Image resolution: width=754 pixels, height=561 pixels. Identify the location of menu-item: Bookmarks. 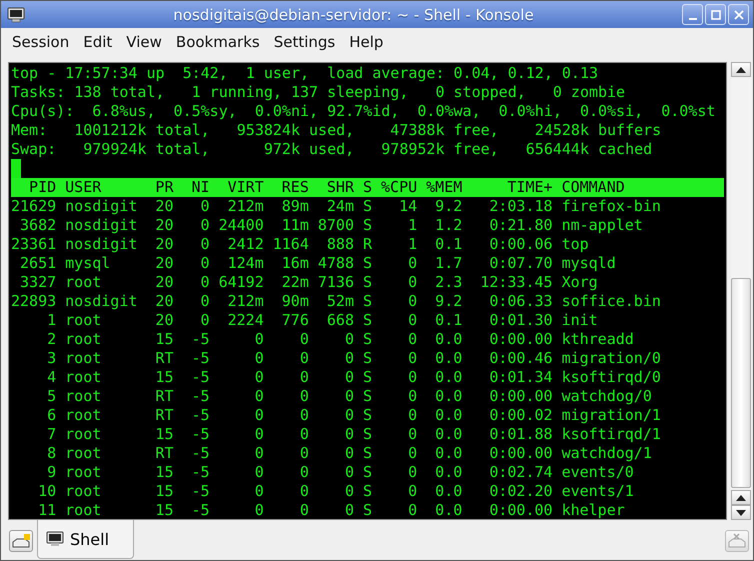
(217, 42).